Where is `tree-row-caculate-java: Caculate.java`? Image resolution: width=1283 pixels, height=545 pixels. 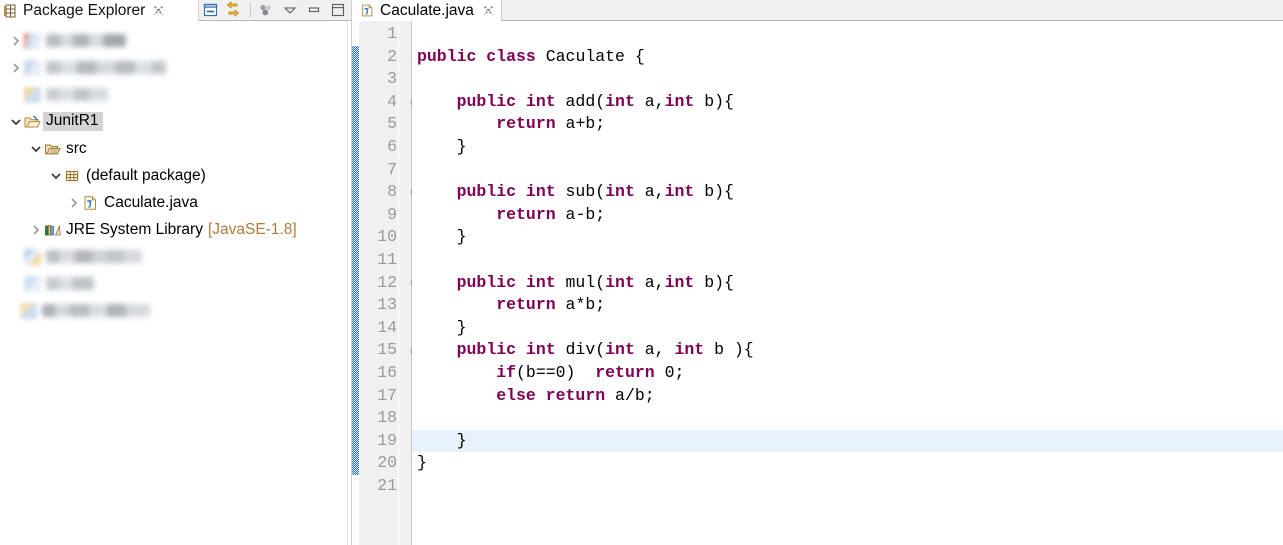 tree-row-caculate-java: Caculate.java is located at coordinates (176, 202).